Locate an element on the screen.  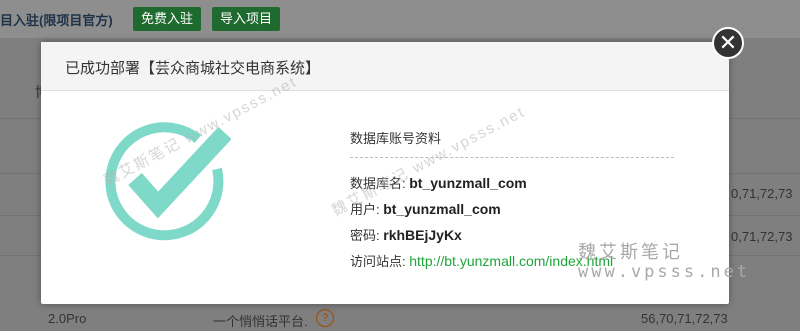
site-label: 访问站点: is located at coordinates (378, 261).